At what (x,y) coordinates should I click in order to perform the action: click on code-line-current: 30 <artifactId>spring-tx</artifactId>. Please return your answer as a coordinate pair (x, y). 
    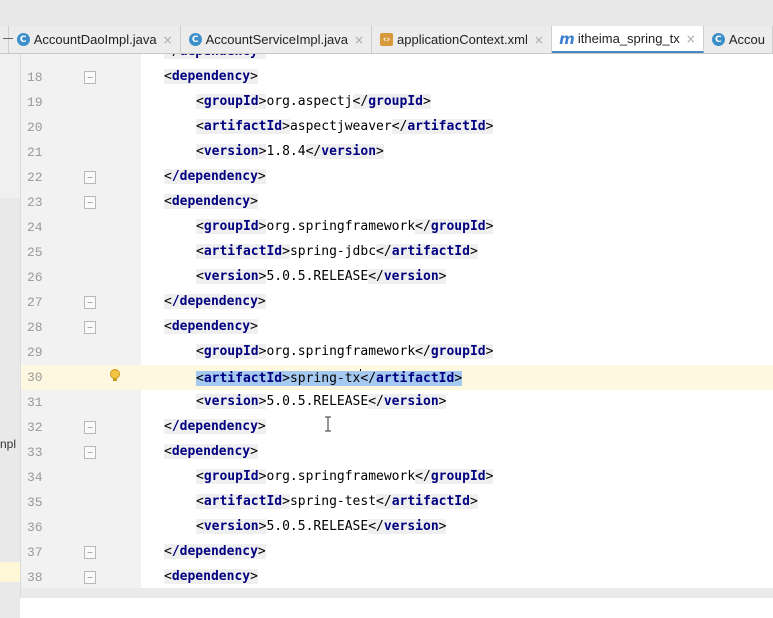
    Looking at the image, I should click on (397, 377).